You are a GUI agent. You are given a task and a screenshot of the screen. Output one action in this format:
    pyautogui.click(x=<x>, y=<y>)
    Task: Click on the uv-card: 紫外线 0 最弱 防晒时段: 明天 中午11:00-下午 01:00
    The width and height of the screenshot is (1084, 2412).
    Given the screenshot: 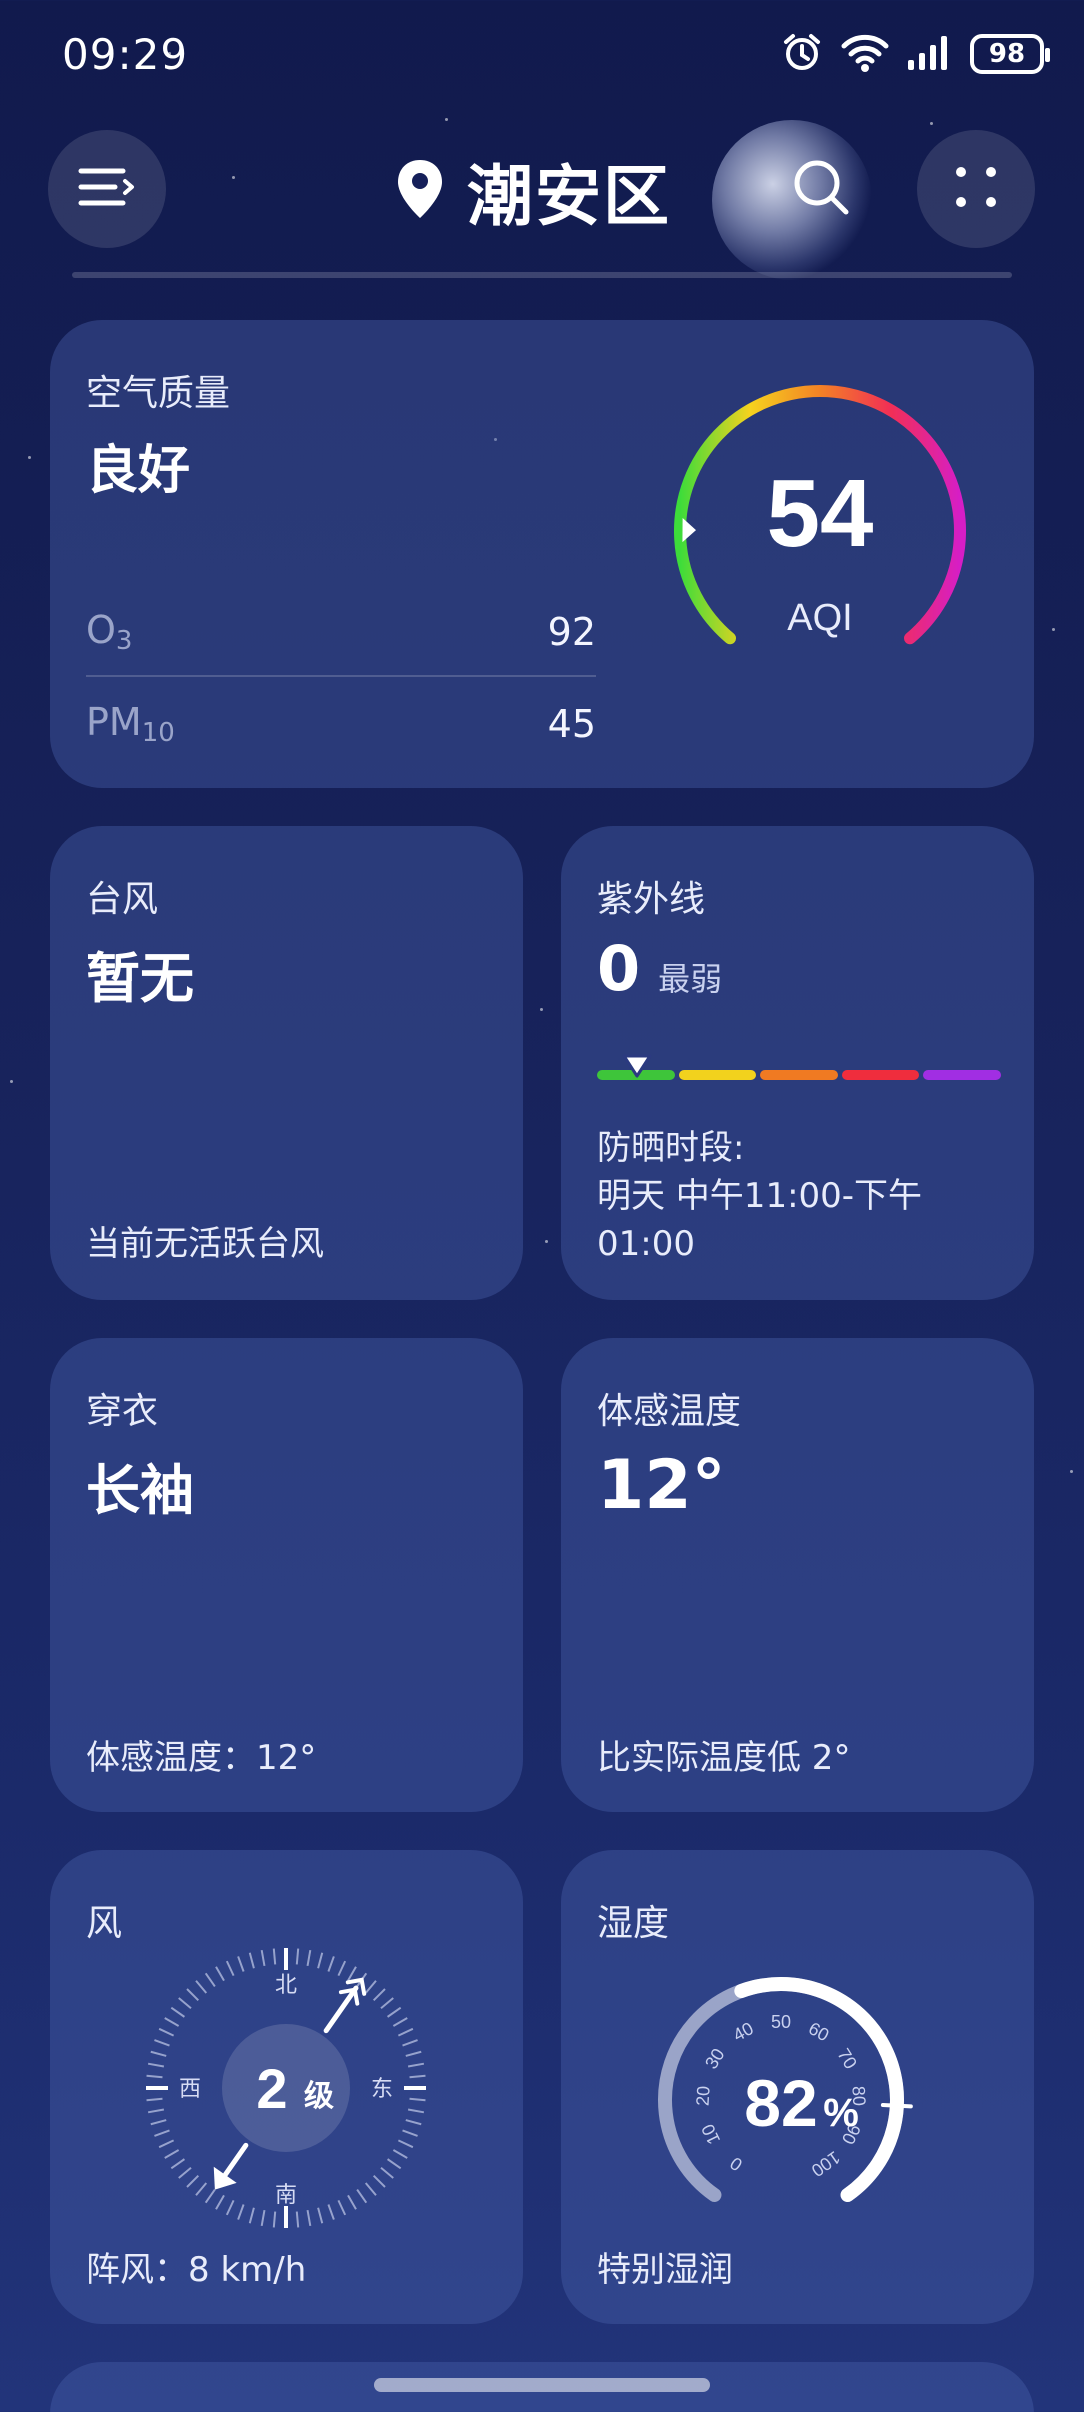 What is the action you would take?
    pyautogui.click(x=797, y=1063)
    